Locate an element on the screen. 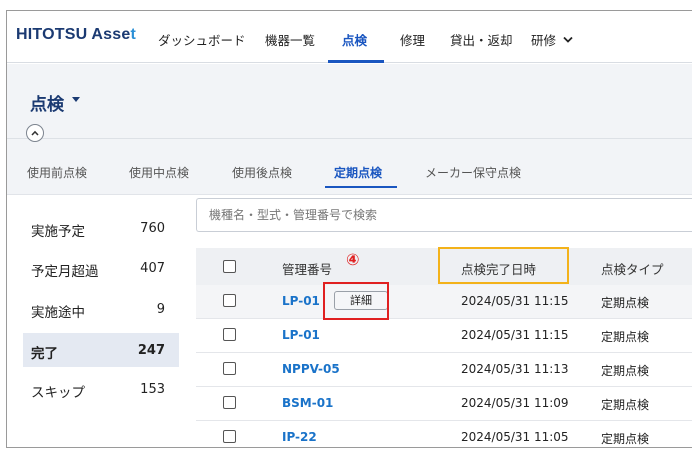  table-row: LP-01 2024/05/31 11:15 定期点検 is located at coordinates (444, 336).